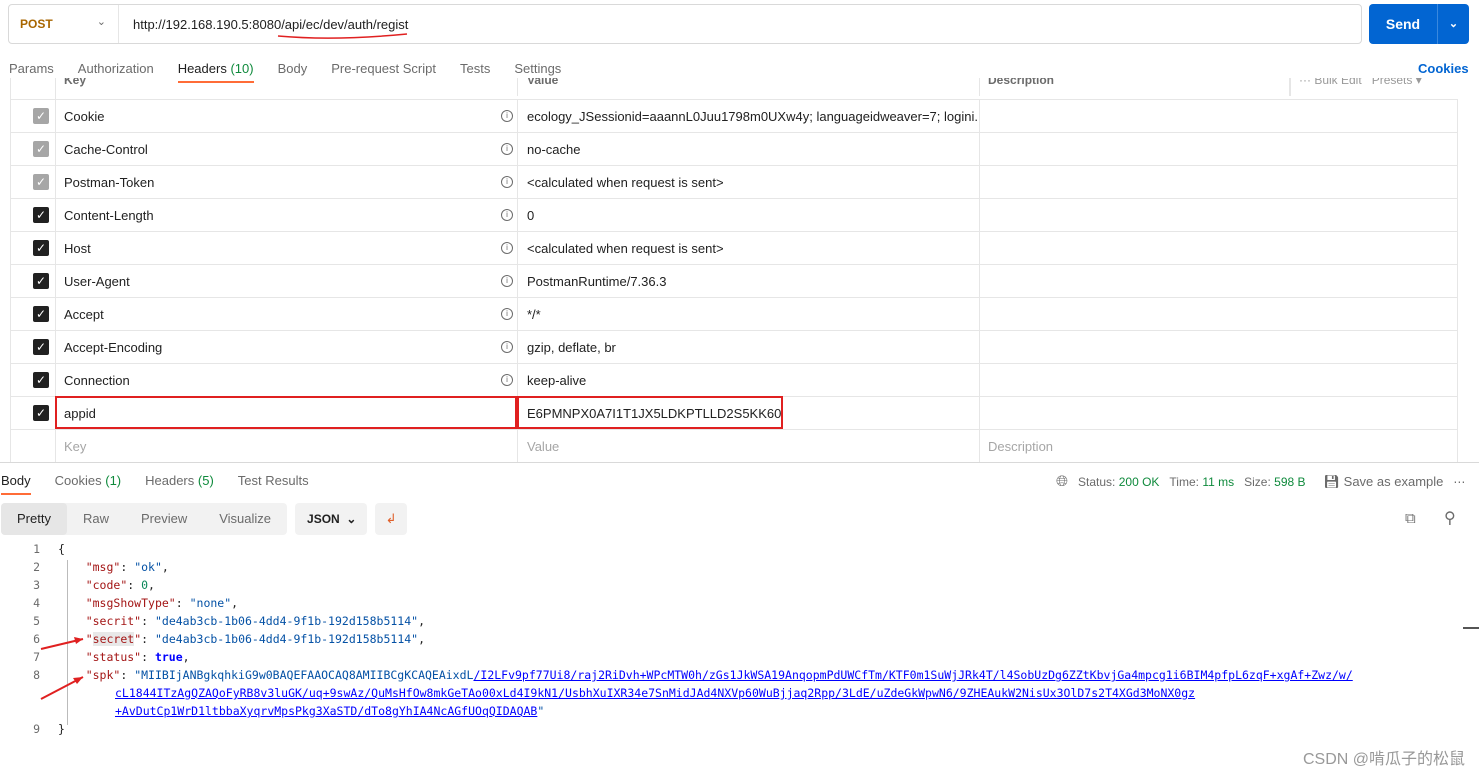  What do you see at coordinates (287, 182) in the screenshot?
I see `header-key: Postman-Token i` at bounding box center [287, 182].